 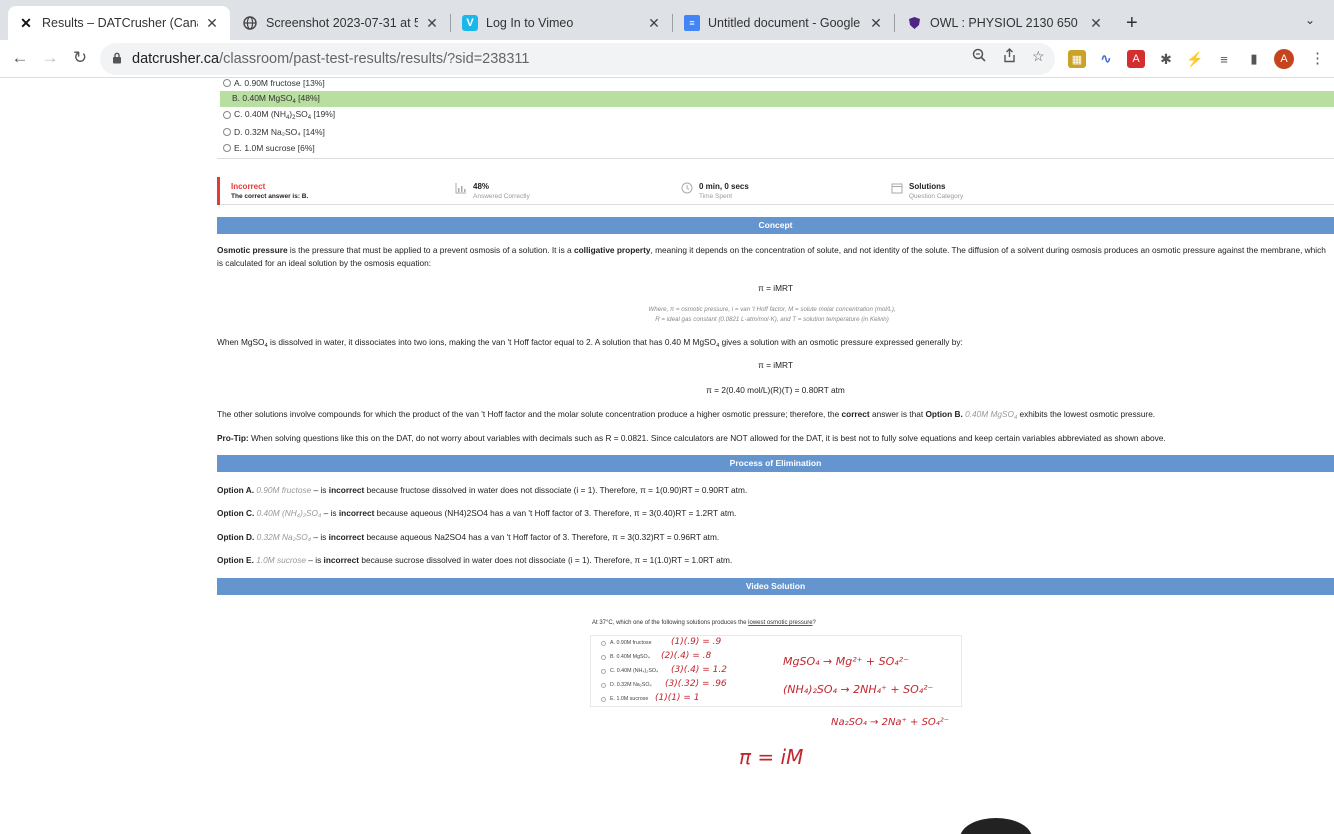 What do you see at coordinates (927, 191) in the screenshot?
I see `category-stat: Solutions Question Category` at bounding box center [927, 191].